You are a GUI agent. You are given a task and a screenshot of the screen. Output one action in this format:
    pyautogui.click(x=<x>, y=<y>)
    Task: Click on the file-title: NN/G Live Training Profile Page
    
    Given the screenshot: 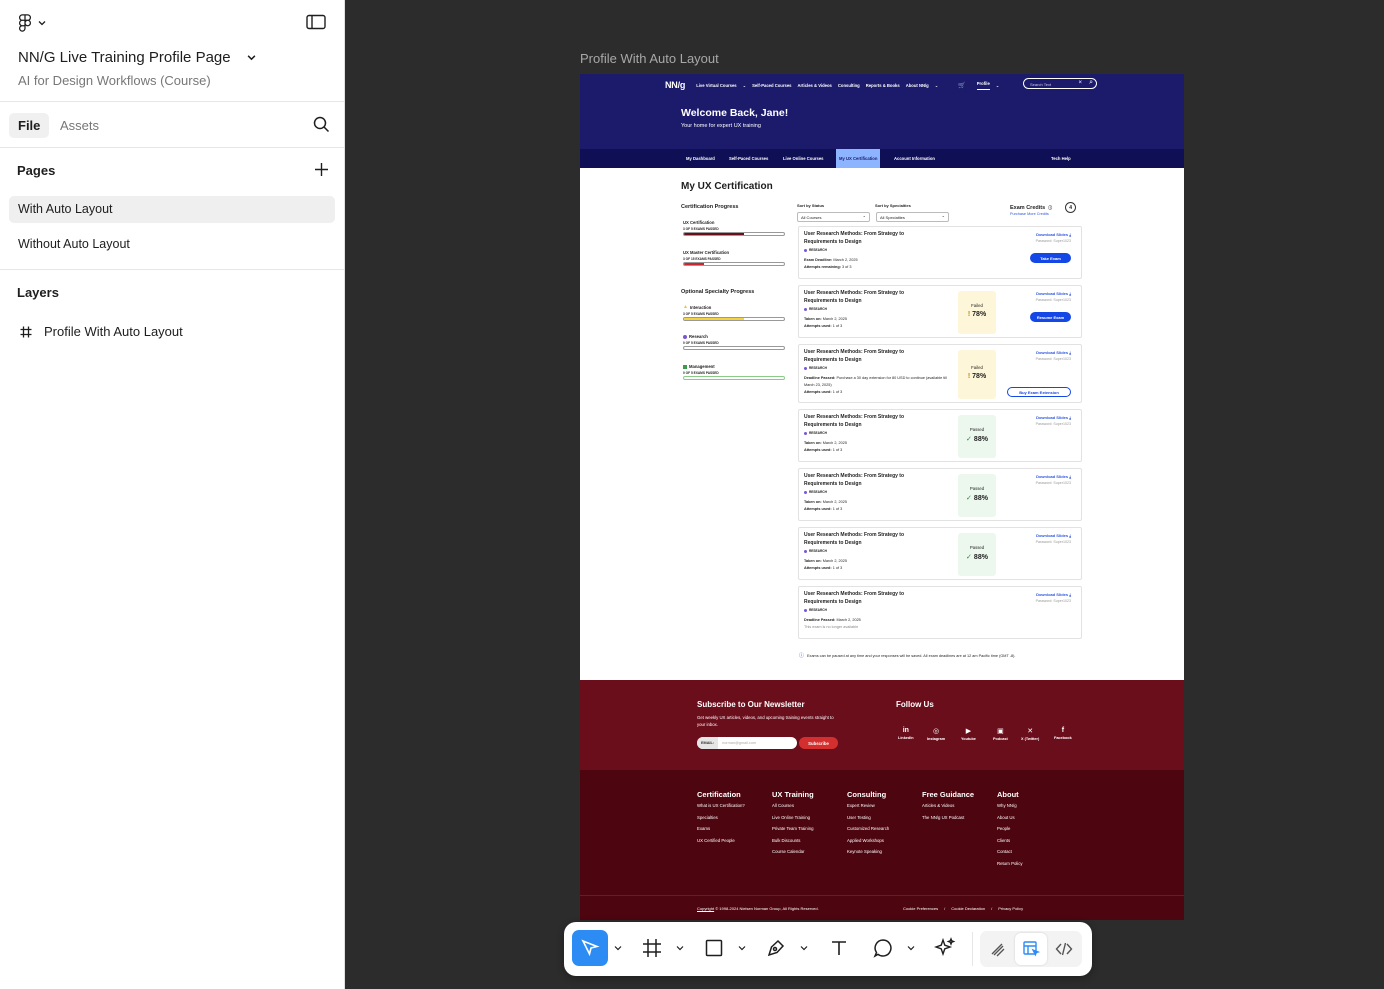 What is the action you would take?
    pyautogui.click(x=137, y=57)
    